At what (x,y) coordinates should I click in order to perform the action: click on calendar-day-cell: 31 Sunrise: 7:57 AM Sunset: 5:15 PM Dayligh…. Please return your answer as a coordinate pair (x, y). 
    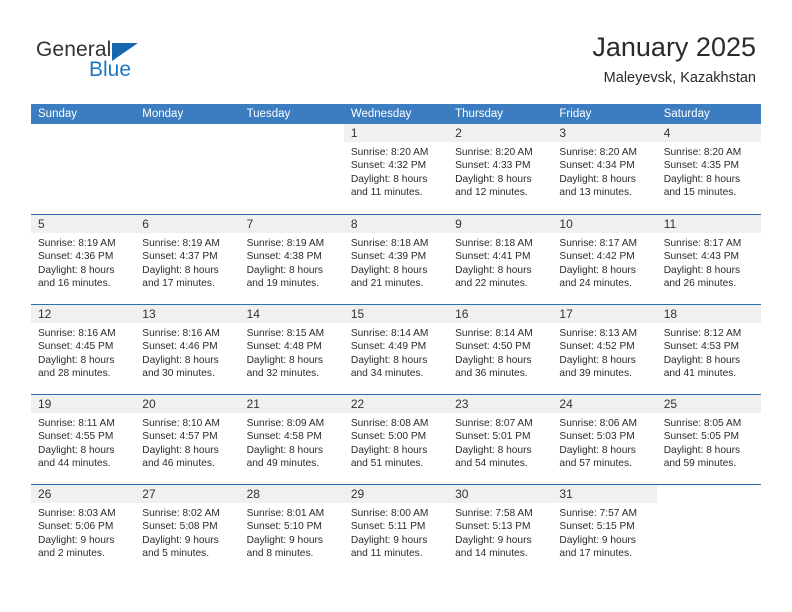
    Looking at the image, I should click on (604, 529).